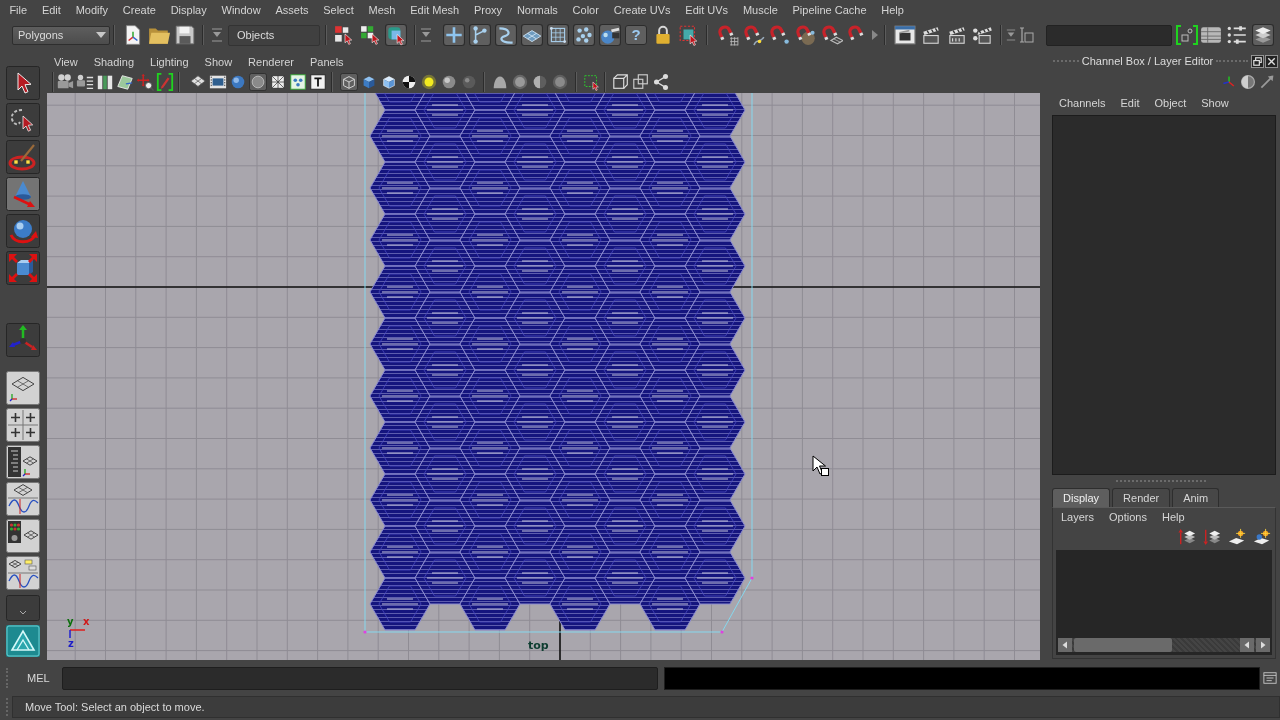 This screenshot has height=720, width=1280. Describe the element at coordinates (23, 499) in the screenshot. I see `graph-layout-icon` at that location.